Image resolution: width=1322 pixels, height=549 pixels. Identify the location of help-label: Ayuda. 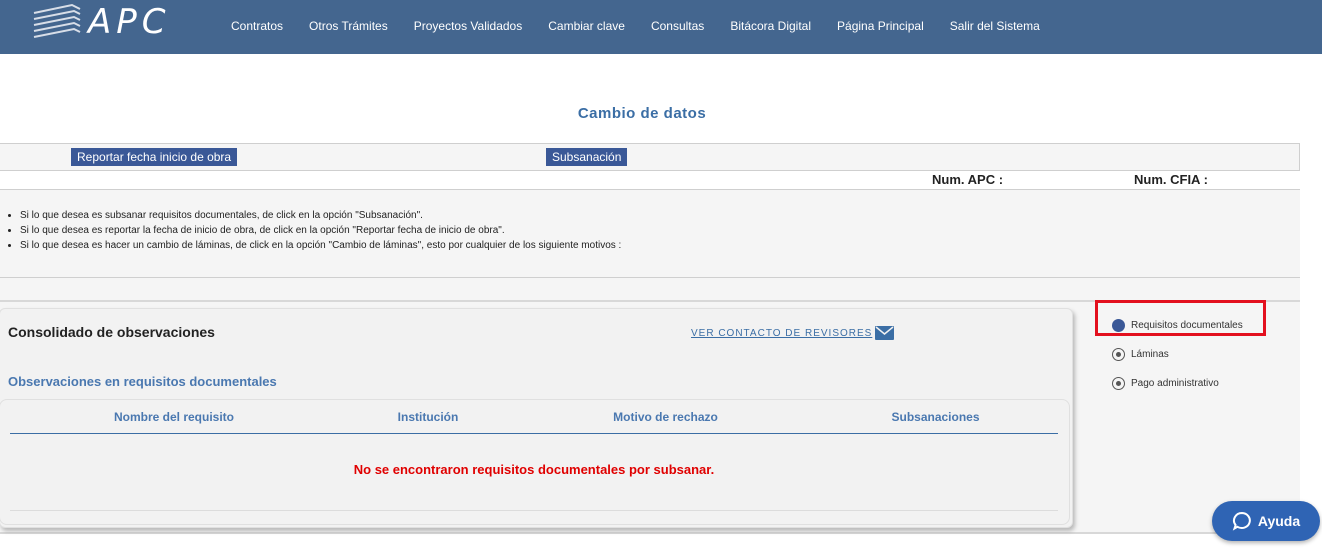
(1279, 521).